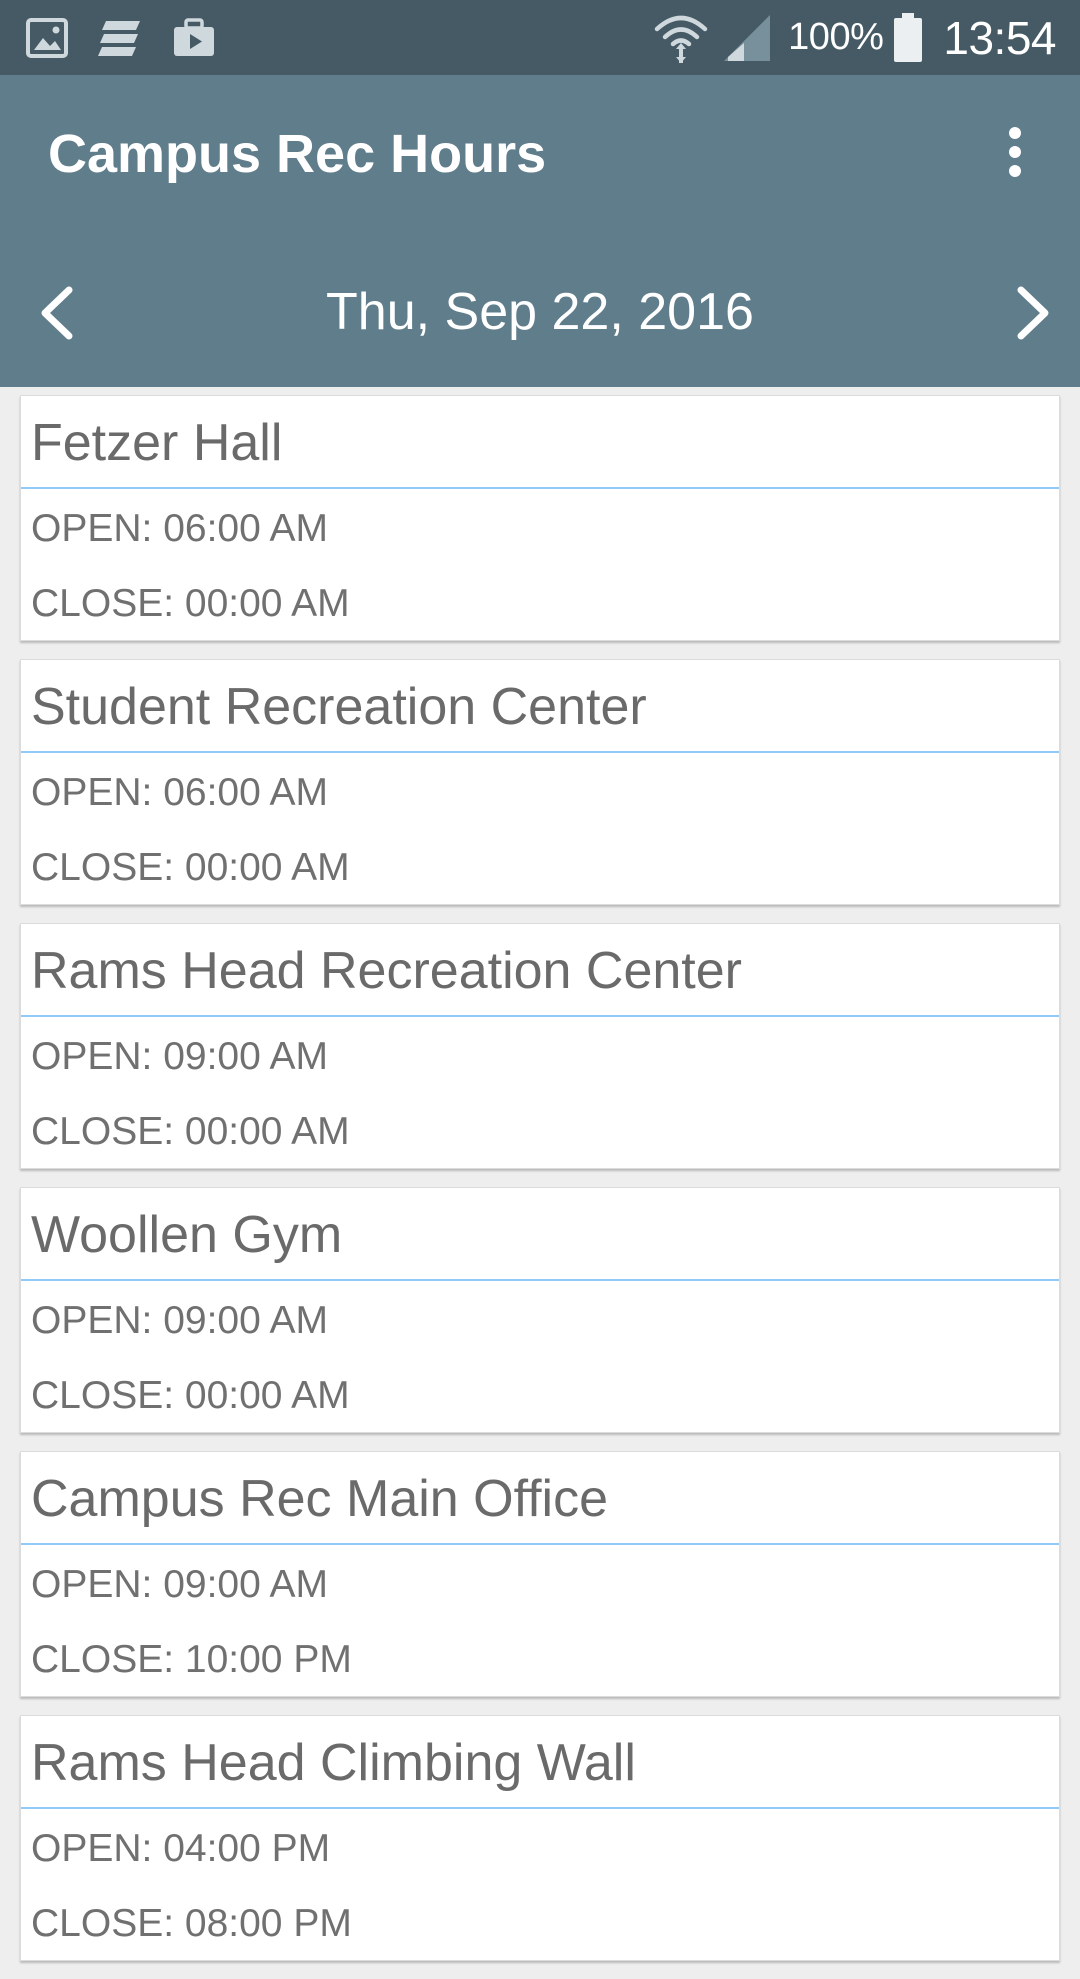  What do you see at coordinates (181, 1848) in the screenshot?
I see `open-time: OPEN: 04:00 PM` at bounding box center [181, 1848].